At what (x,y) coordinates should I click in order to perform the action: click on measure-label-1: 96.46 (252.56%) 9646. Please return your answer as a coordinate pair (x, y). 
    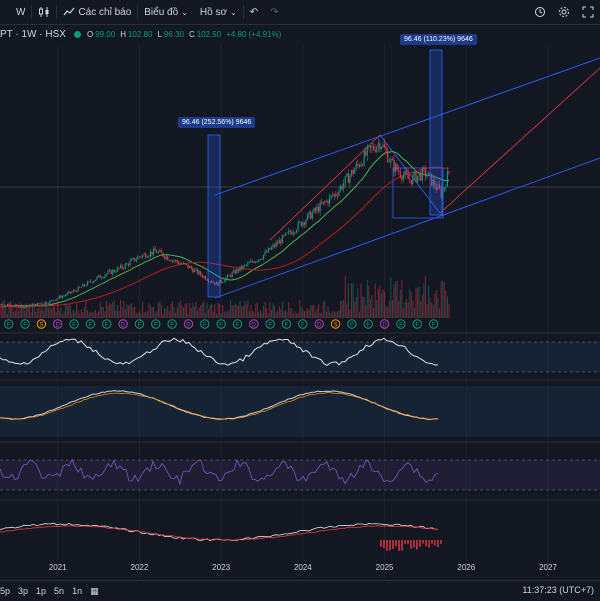
    Looking at the image, I should click on (216, 122).